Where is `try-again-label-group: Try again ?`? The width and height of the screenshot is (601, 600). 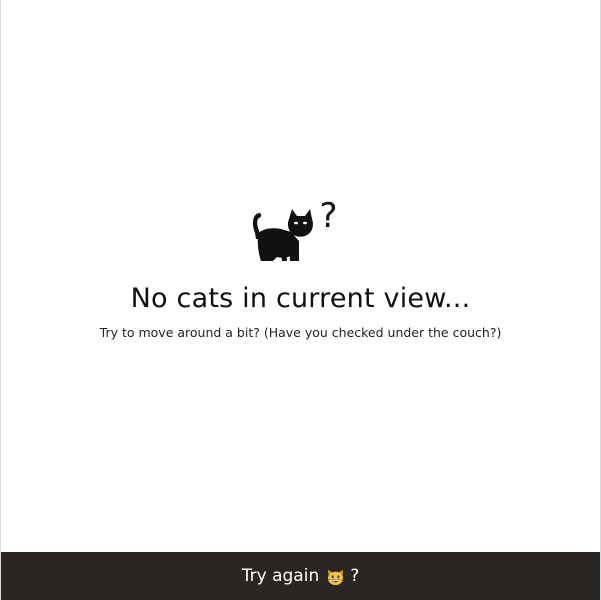 try-again-label-group: Try again ? is located at coordinates (301, 576).